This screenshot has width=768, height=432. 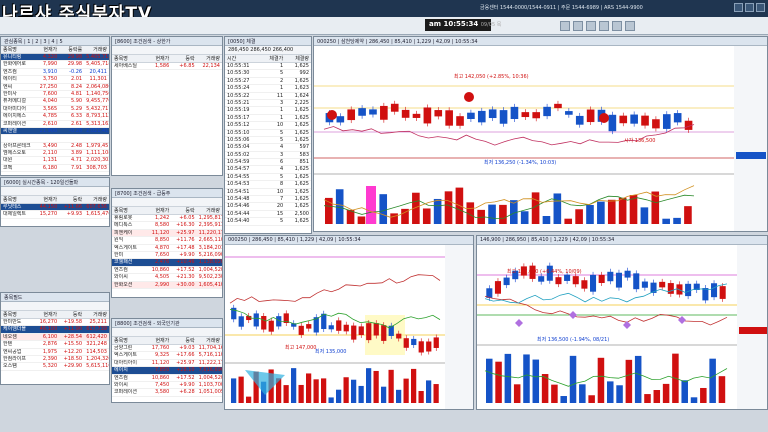 I want to click on screen-icon, so click(x=565, y=26).